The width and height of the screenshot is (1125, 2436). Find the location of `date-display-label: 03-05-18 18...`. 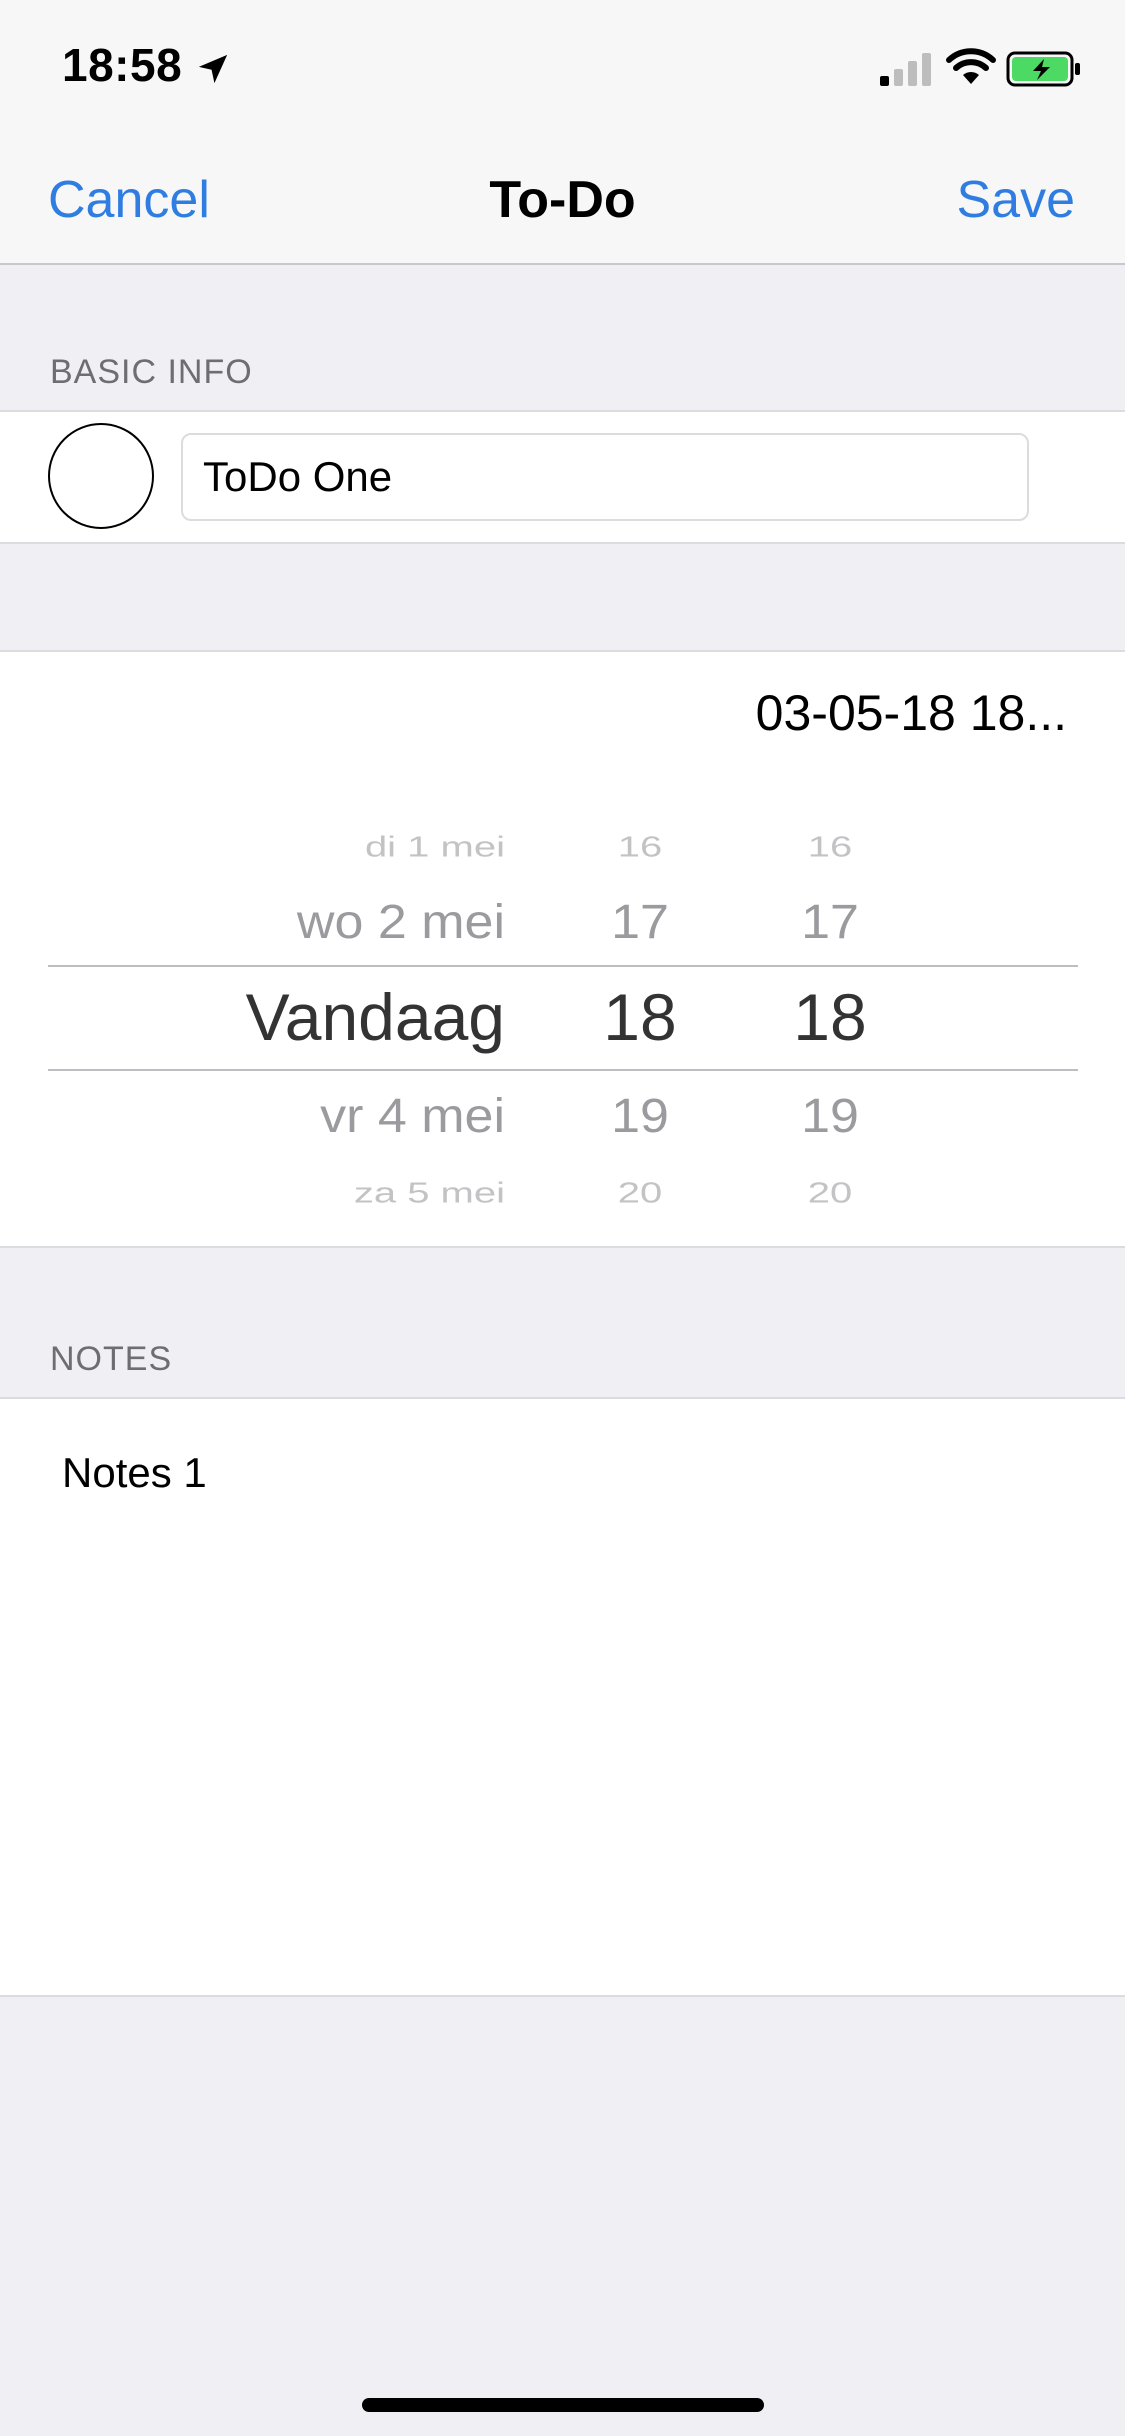

date-display-label: 03-05-18 18... is located at coordinates (911, 713).